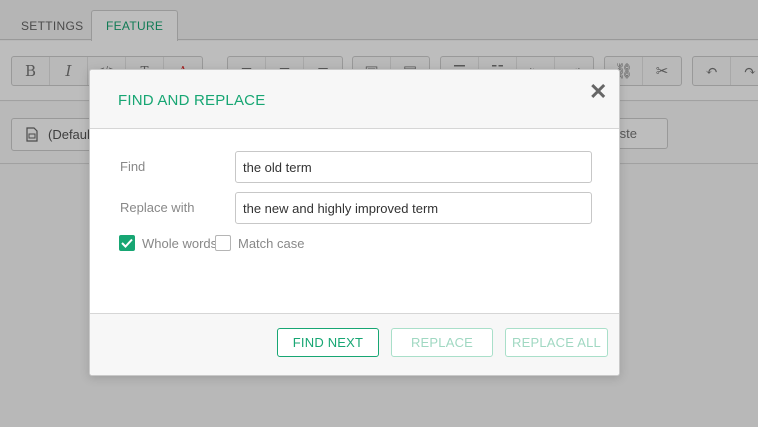  What do you see at coordinates (192, 100) in the screenshot?
I see `dialog-title: FIND AND REPLACE` at bounding box center [192, 100].